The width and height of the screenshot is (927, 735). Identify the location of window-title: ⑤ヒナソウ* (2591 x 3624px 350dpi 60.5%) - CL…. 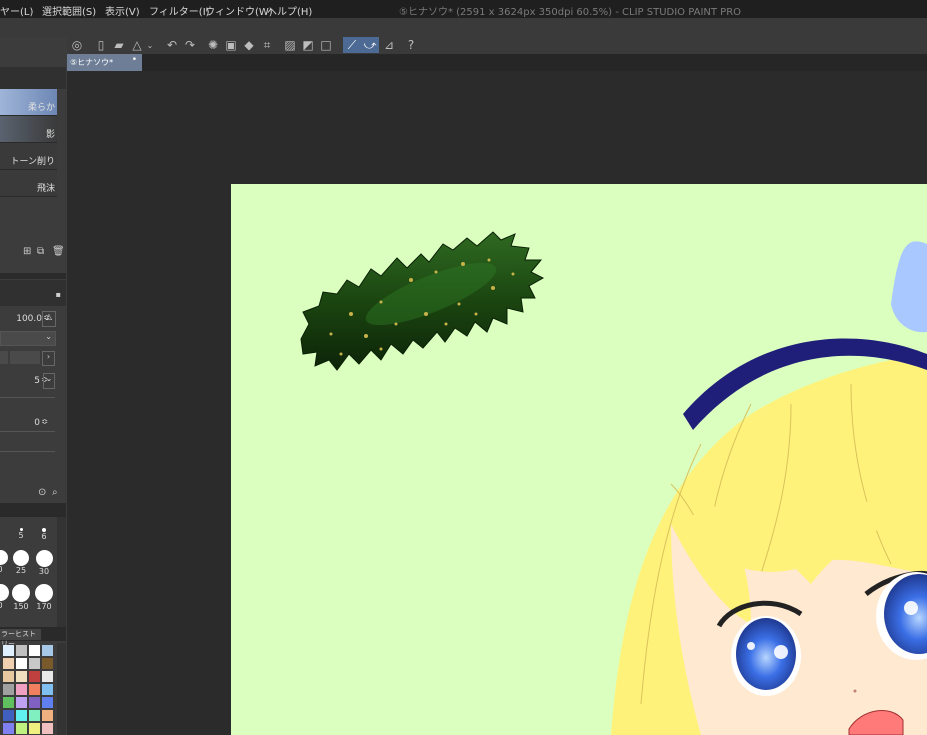
(570, 12).